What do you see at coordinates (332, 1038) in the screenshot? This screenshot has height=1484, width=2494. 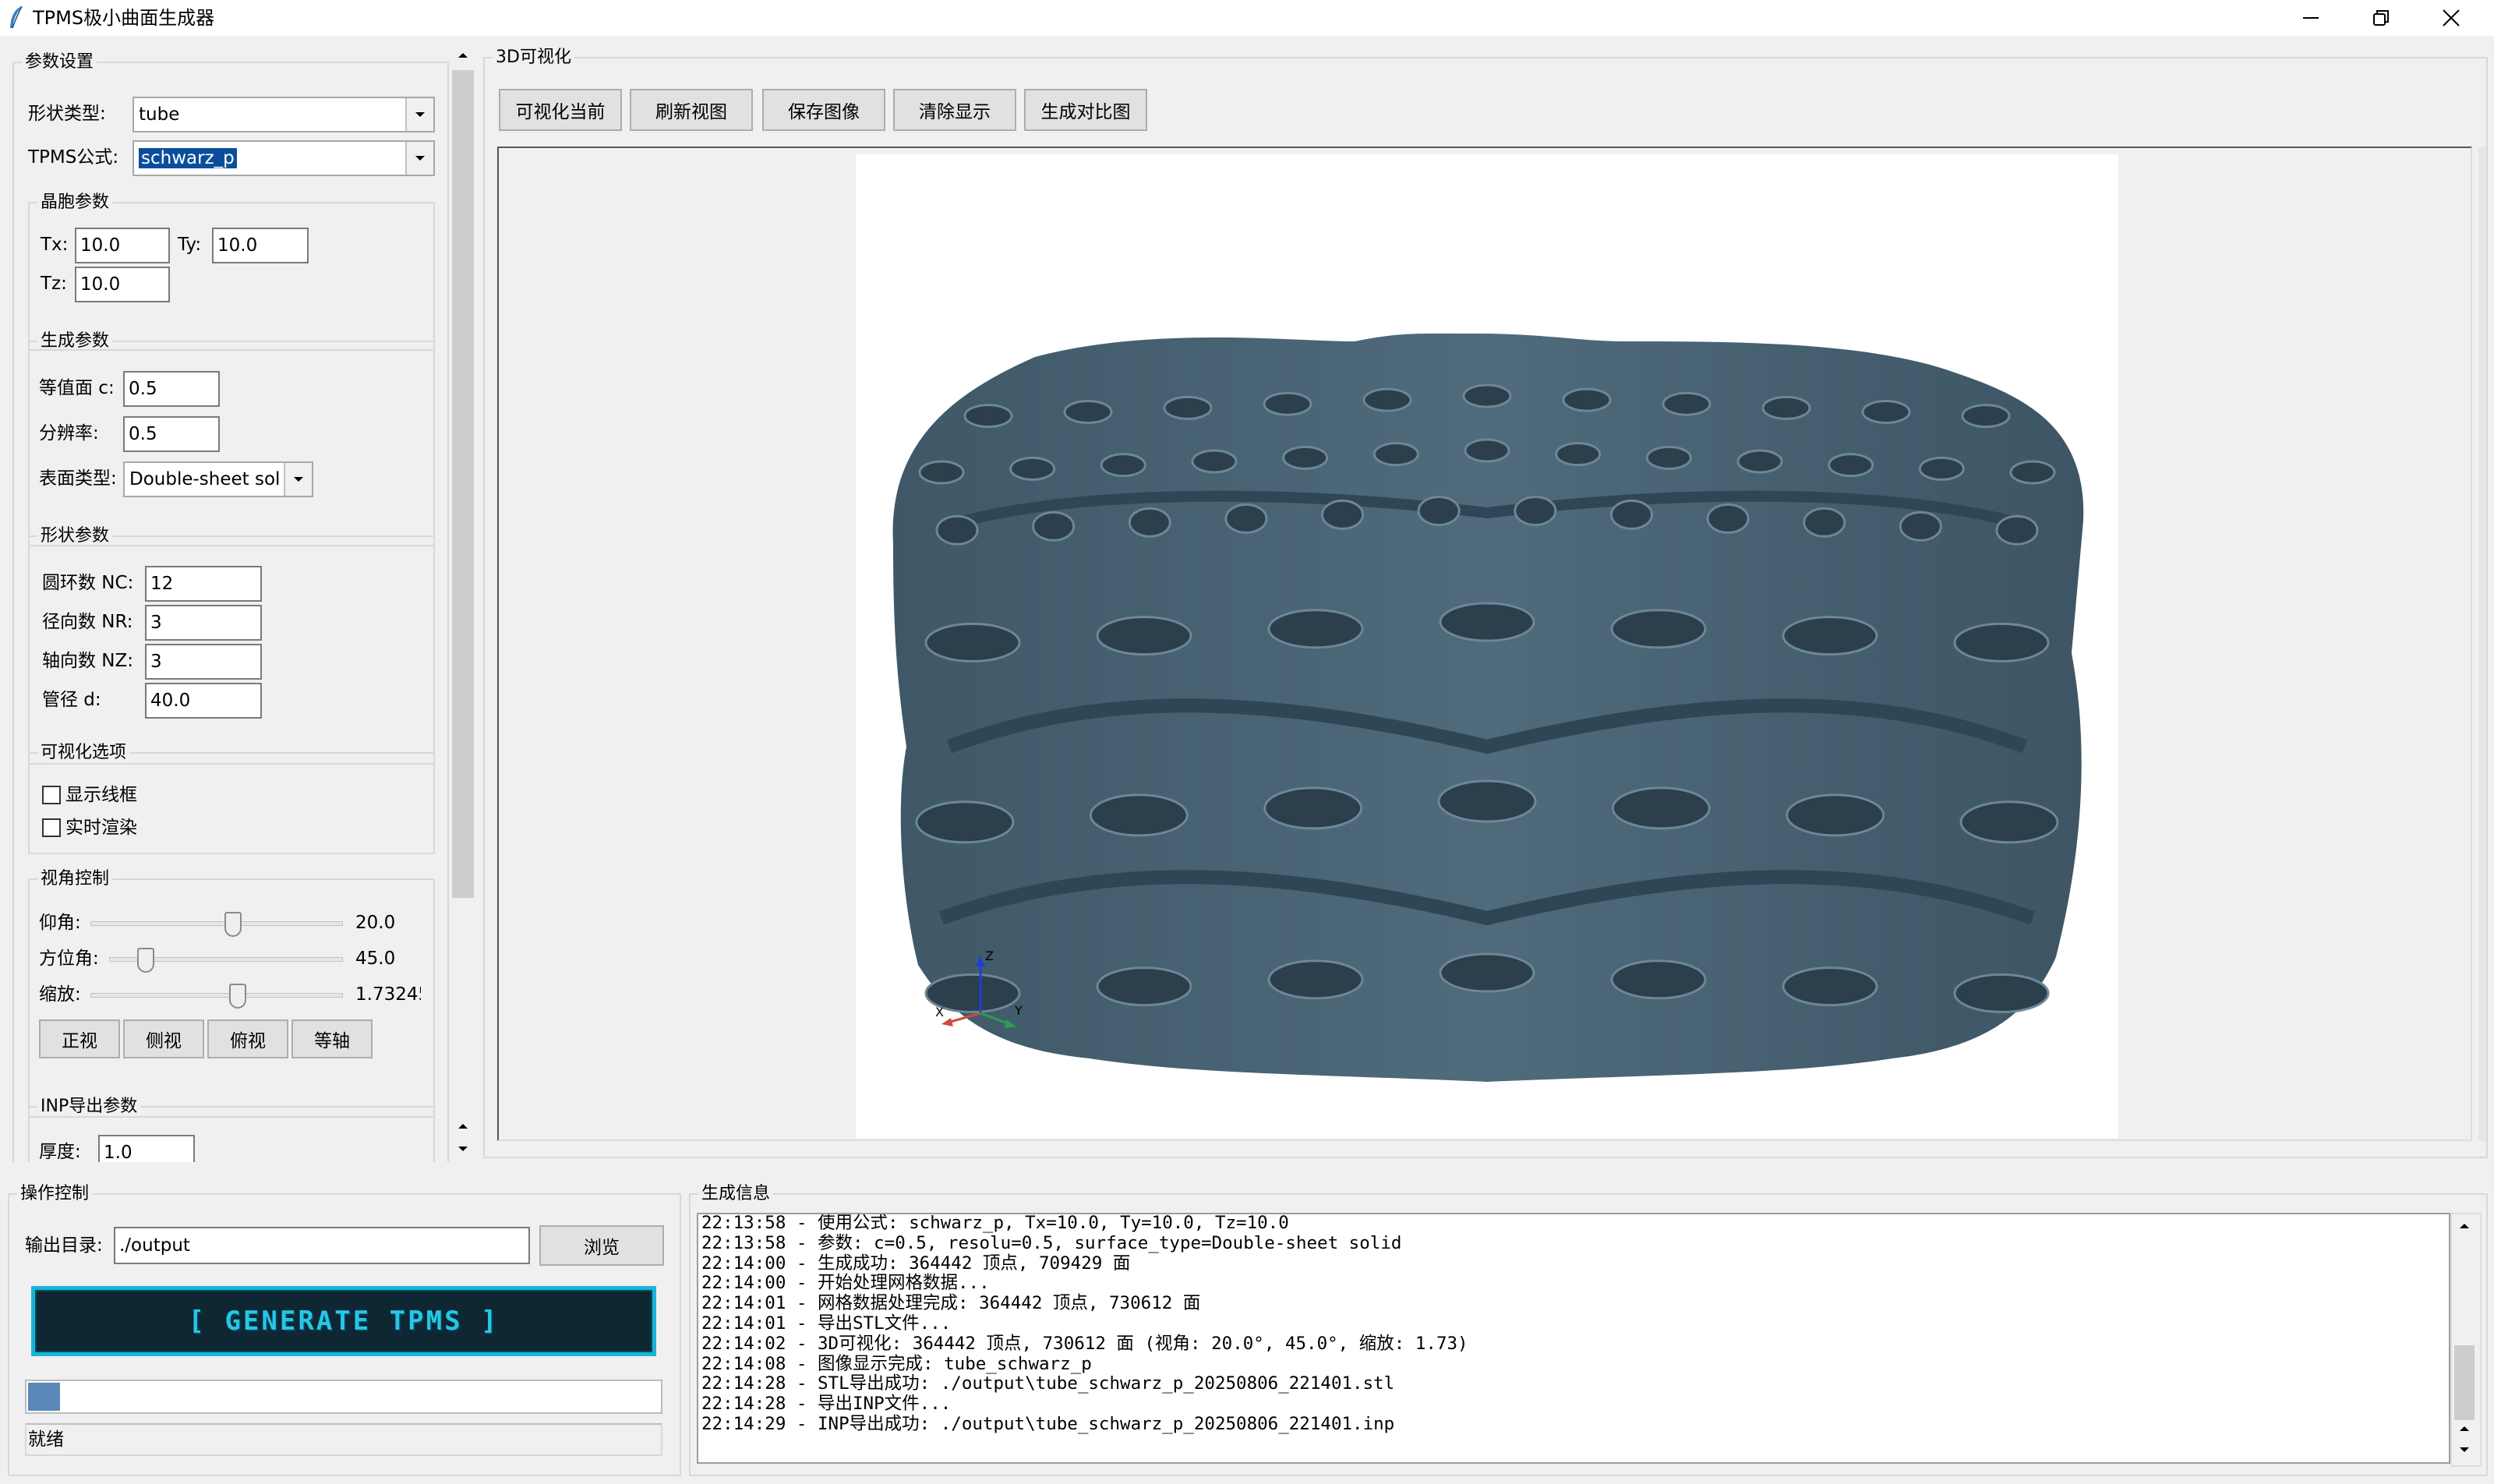 I see `isometric-view-button: 等轴` at bounding box center [332, 1038].